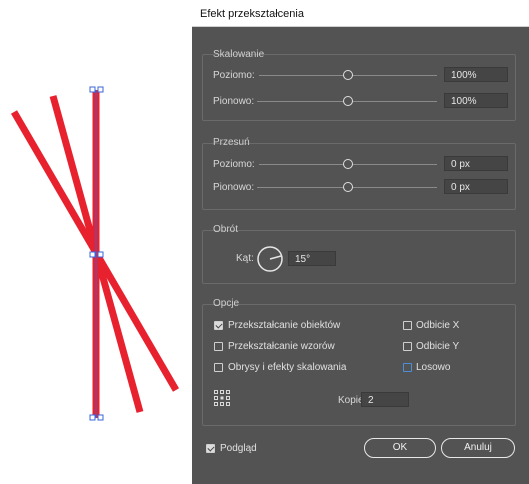 This screenshot has width=529, height=484. What do you see at coordinates (100, 417) in the screenshot?
I see `selection-handle-bottom-right` at bounding box center [100, 417].